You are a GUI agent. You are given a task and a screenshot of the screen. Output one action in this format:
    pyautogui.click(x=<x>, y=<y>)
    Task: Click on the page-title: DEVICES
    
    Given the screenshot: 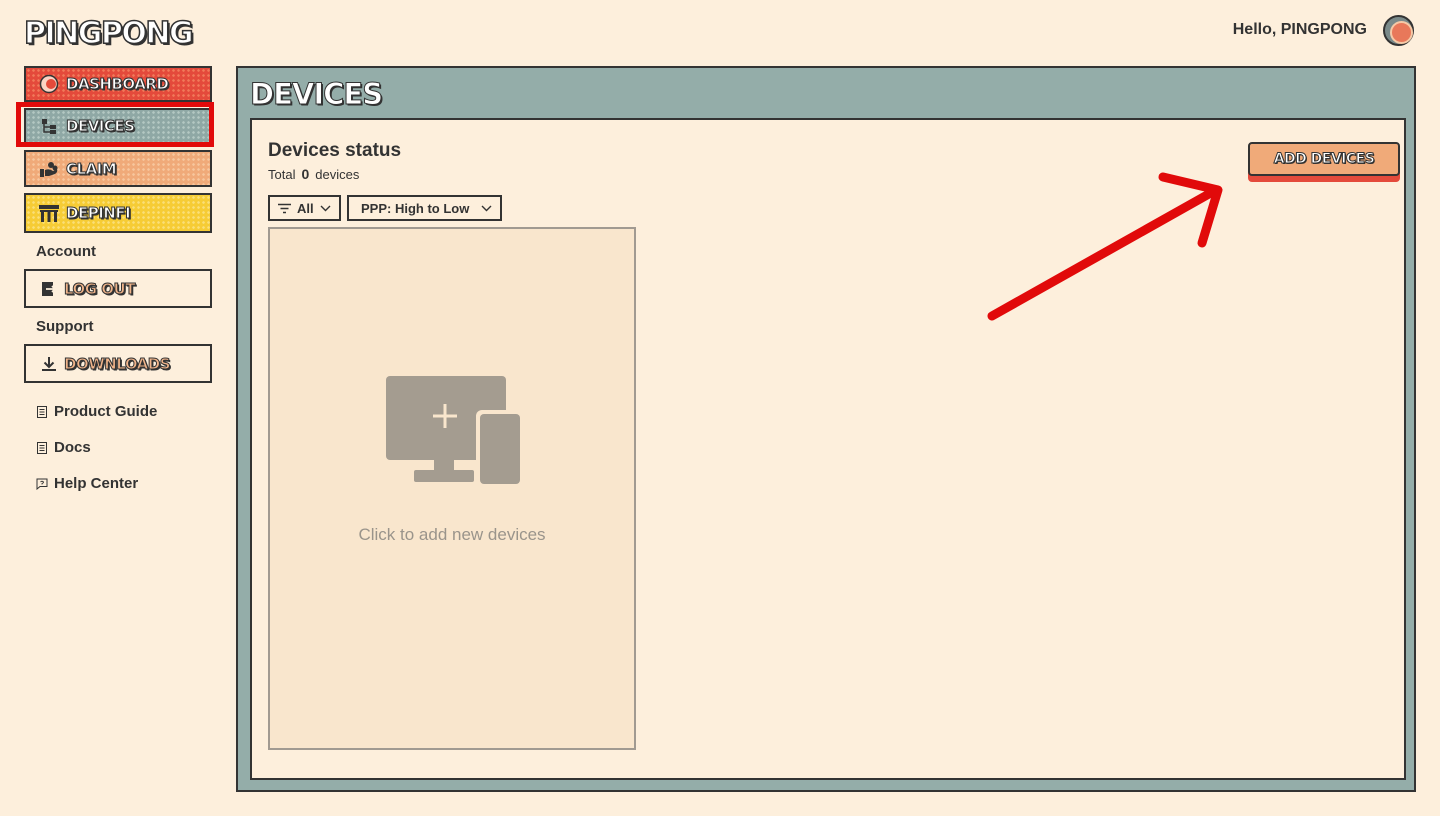 What is the action you would take?
    pyautogui.click(x=316, y=94)
    